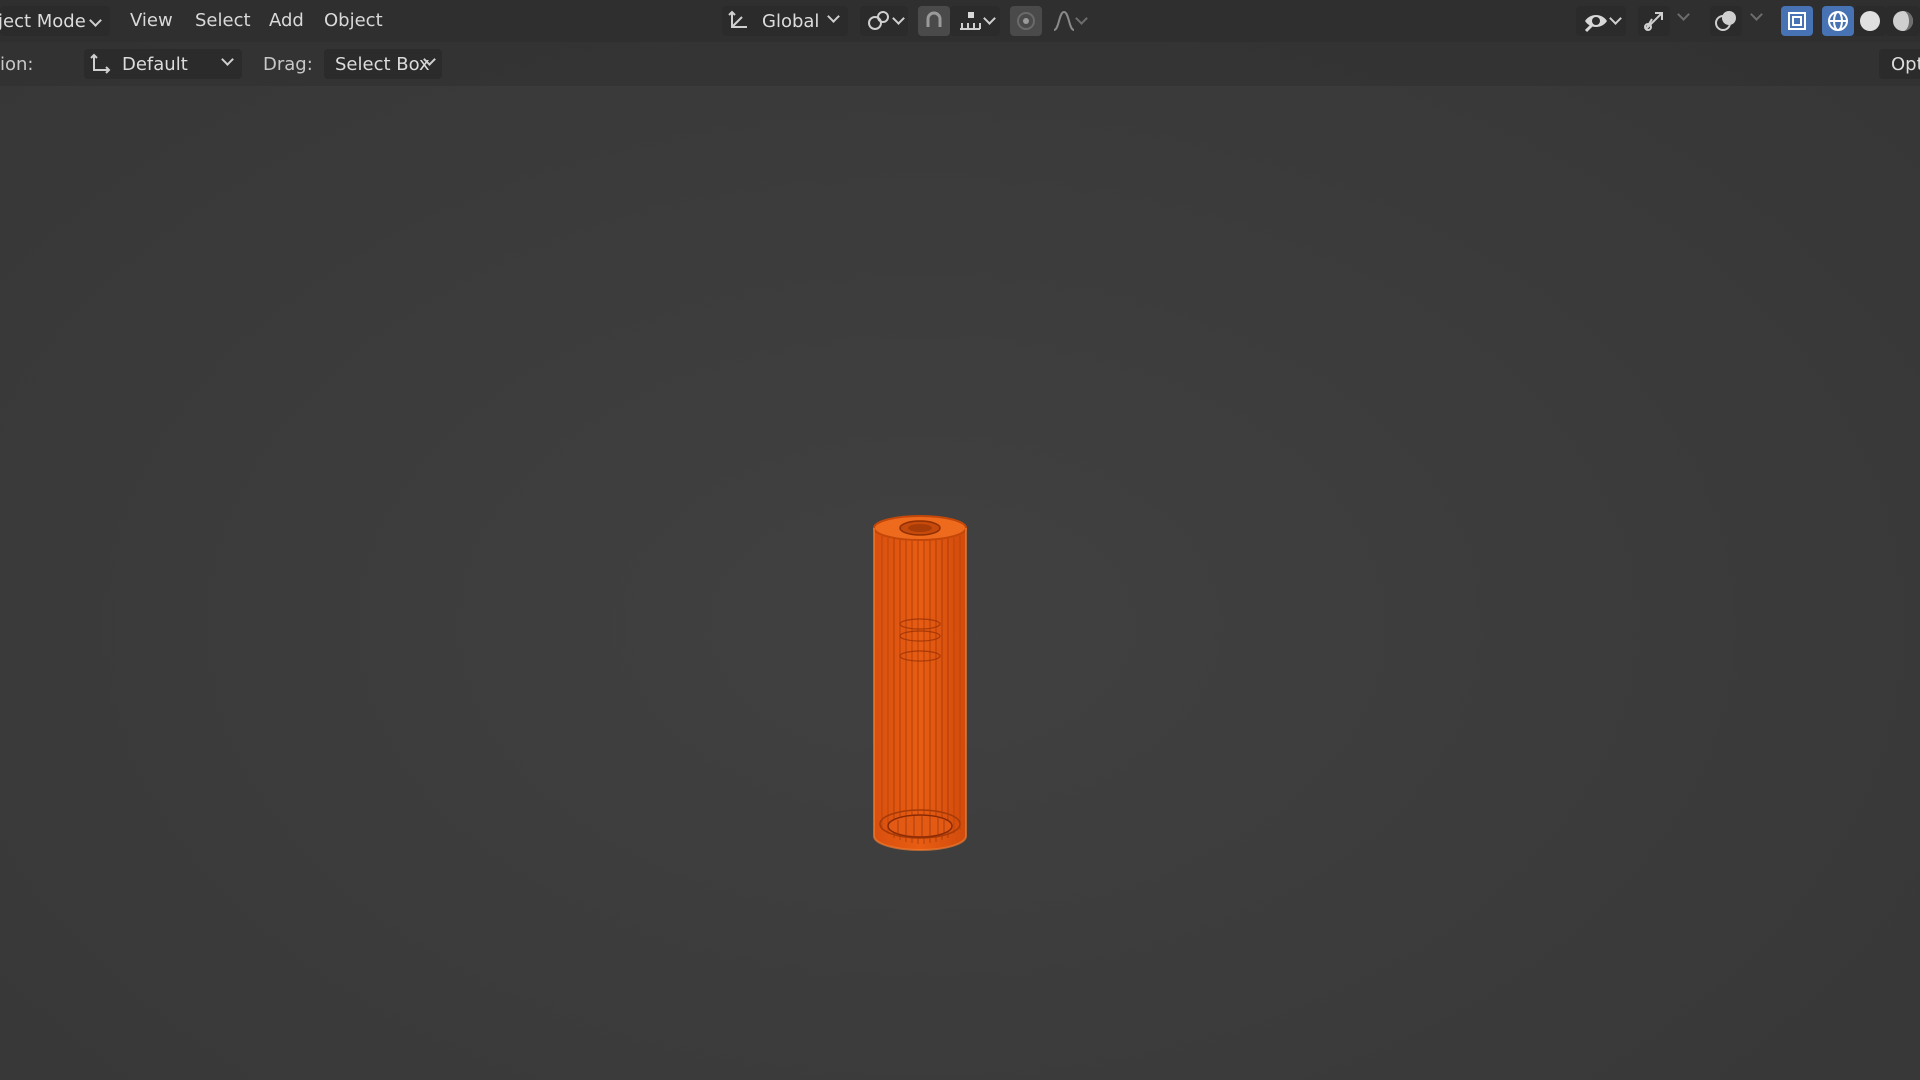 This screenshot has width=1920, height=1080. Describe the element at coordinates (1905, 64) in the screenshot. I see `options-label: Opt` at that location.